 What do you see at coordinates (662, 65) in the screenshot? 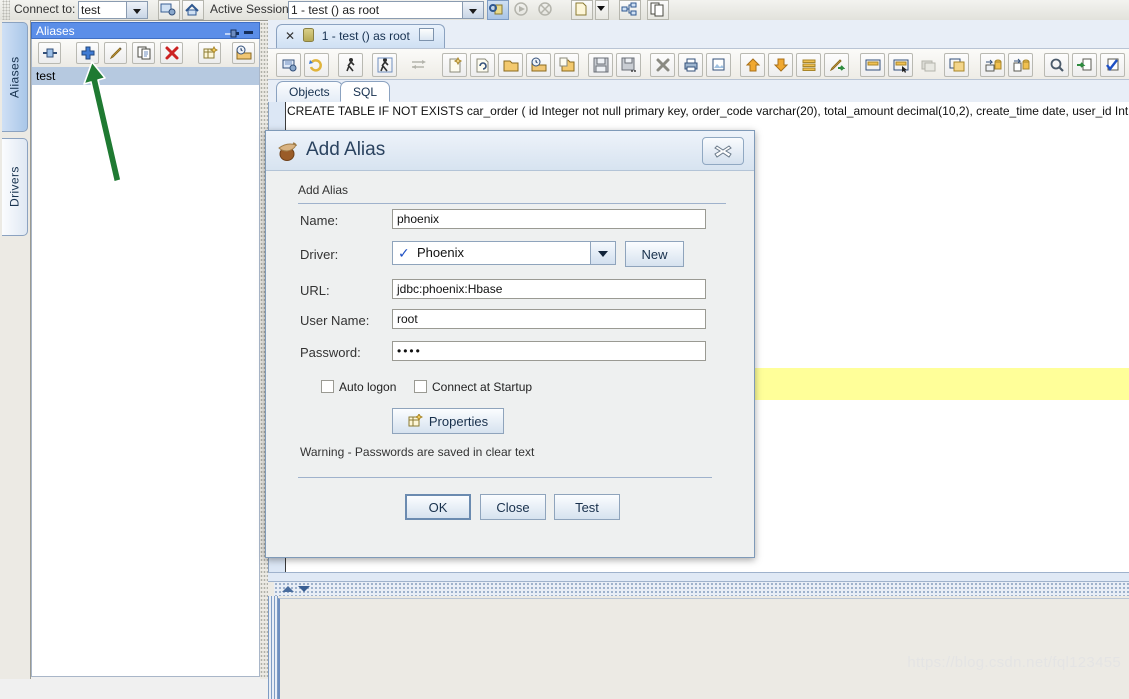
I see `close-session-icon` at bounding box center [662, 65].